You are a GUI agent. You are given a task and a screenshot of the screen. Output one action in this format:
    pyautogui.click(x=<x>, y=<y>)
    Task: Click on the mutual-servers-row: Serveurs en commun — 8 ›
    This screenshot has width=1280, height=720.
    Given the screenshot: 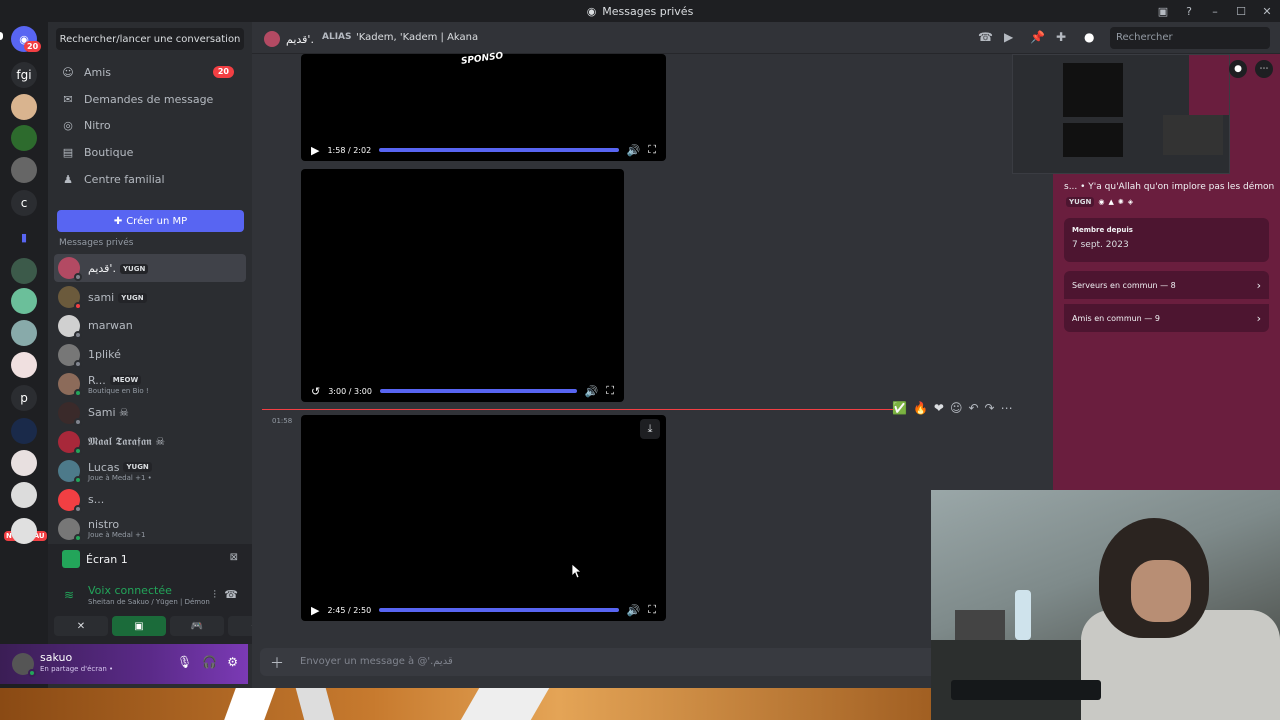 What is the action you would take?
    pyautogui.click(x=1166, y=285)
    